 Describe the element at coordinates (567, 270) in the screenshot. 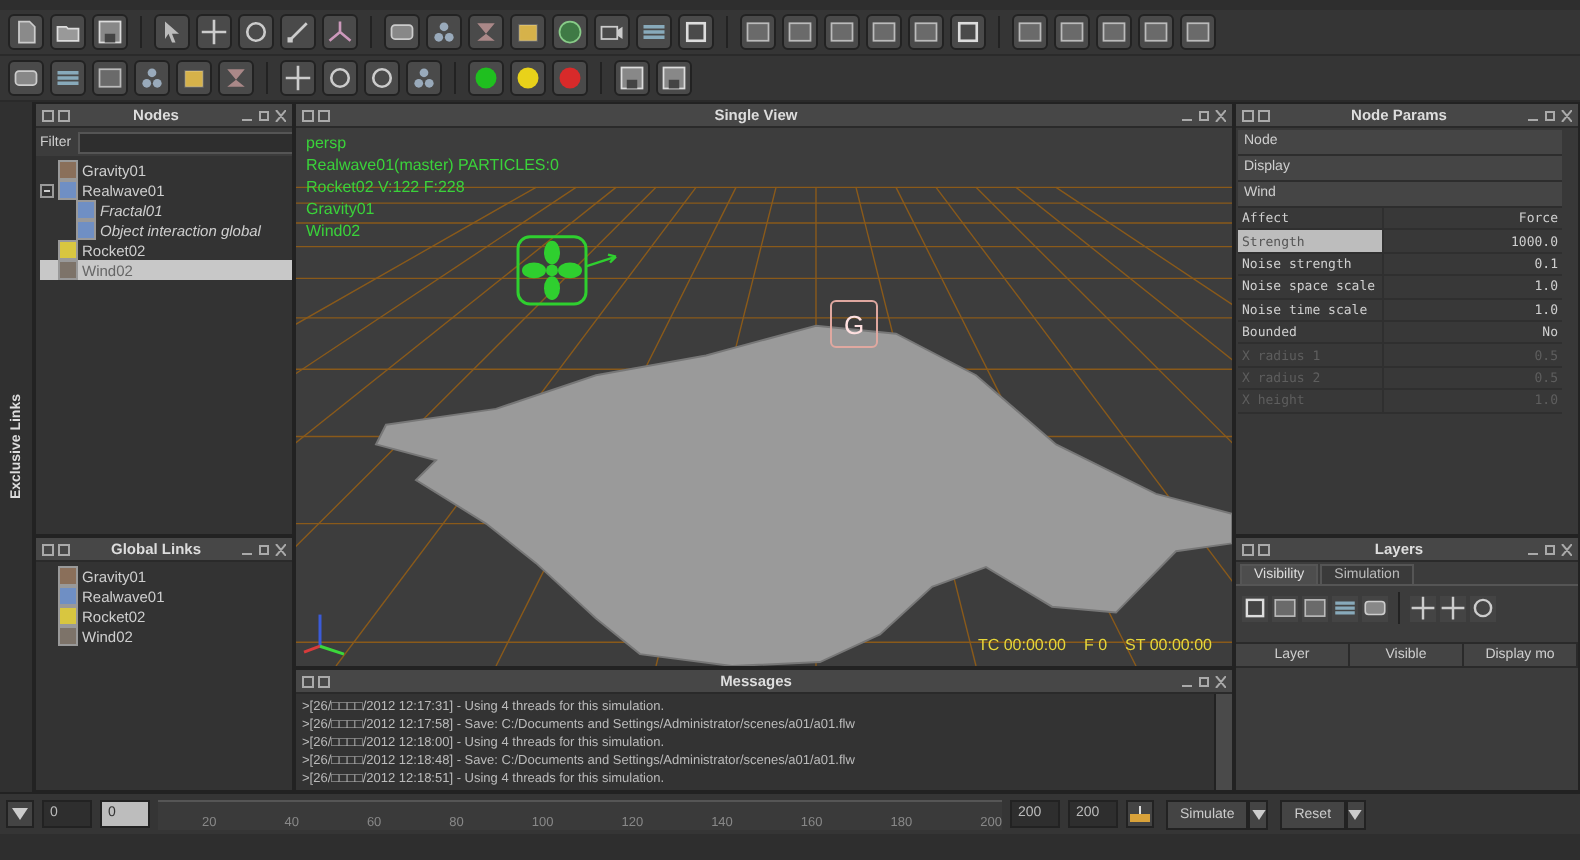

I see `fan-icon` at that location.